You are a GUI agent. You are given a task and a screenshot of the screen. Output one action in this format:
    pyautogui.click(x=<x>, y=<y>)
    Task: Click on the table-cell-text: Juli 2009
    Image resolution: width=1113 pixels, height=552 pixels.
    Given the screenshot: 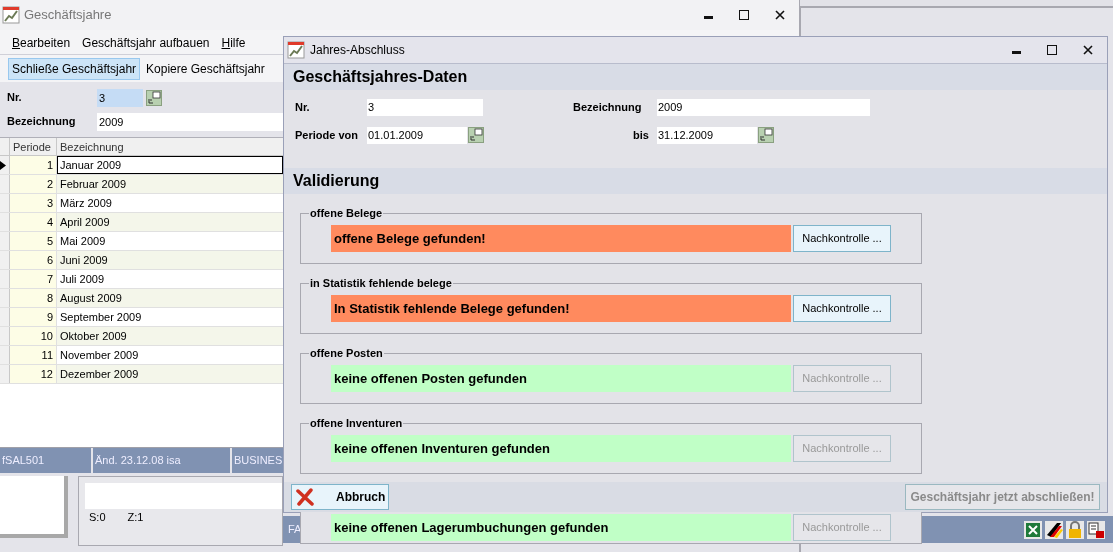 What is the action you would take?
    pyautogui.click(x=82, y=279)
    